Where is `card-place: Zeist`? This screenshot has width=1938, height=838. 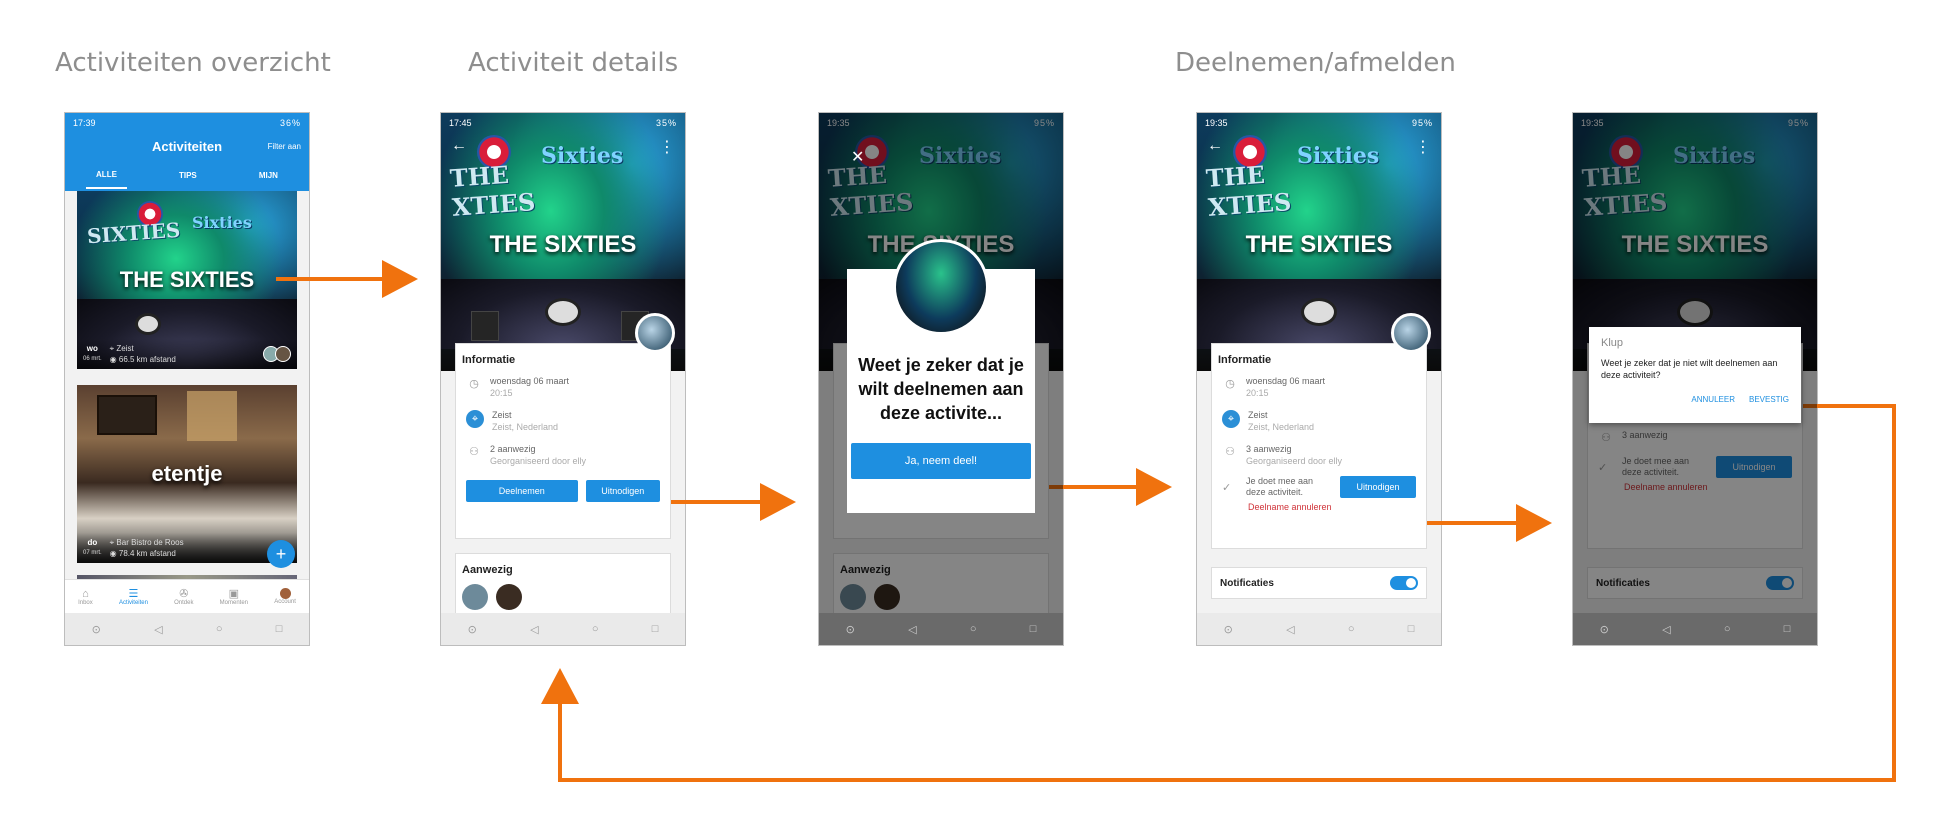 card-place: Zeist is located at coordinates (125, 348).